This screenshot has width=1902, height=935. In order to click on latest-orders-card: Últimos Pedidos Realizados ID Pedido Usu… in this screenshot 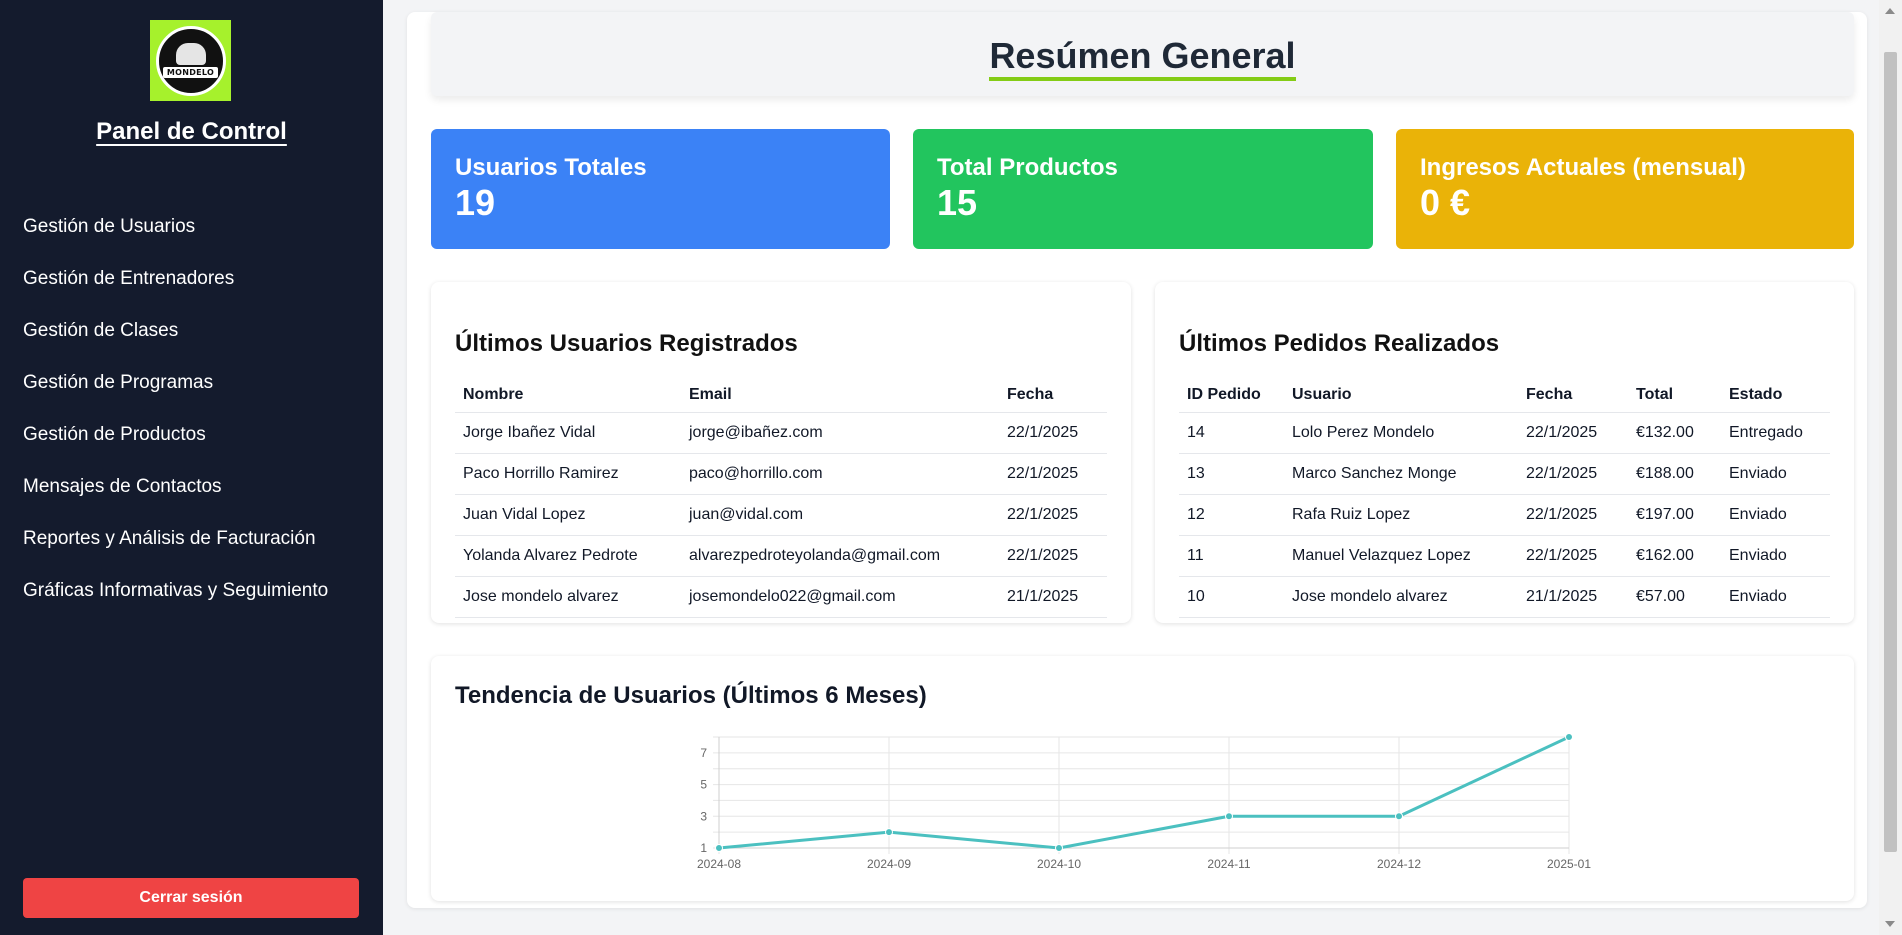, I will do `click(1504, 452)`.